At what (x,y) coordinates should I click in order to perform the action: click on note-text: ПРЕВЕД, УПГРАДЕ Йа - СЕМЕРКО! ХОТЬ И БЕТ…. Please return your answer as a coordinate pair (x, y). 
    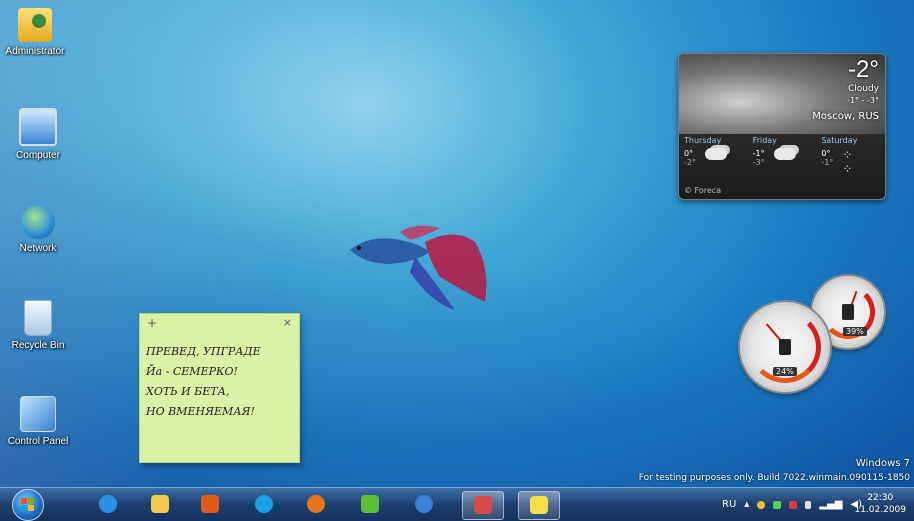
    Looking at the image, I should click on (219, 377).